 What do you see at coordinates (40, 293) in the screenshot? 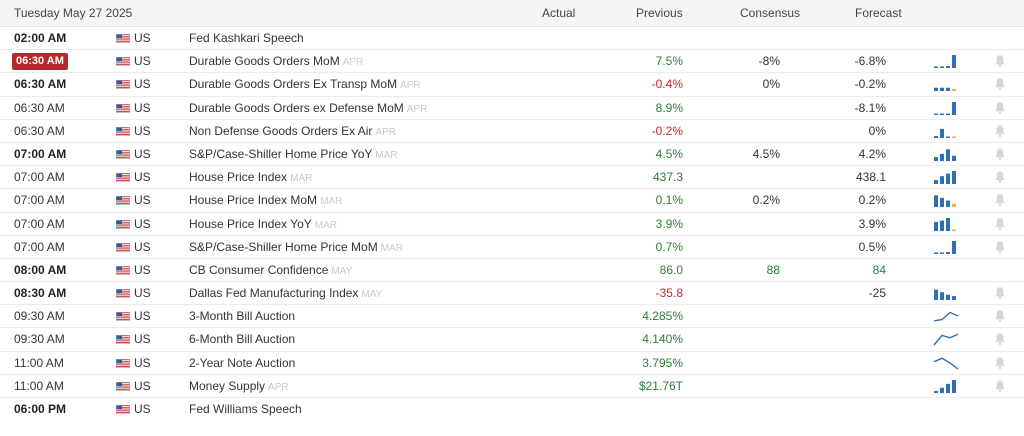
I see `event-time: 08:30 AM` at bounding box center [40, 293].